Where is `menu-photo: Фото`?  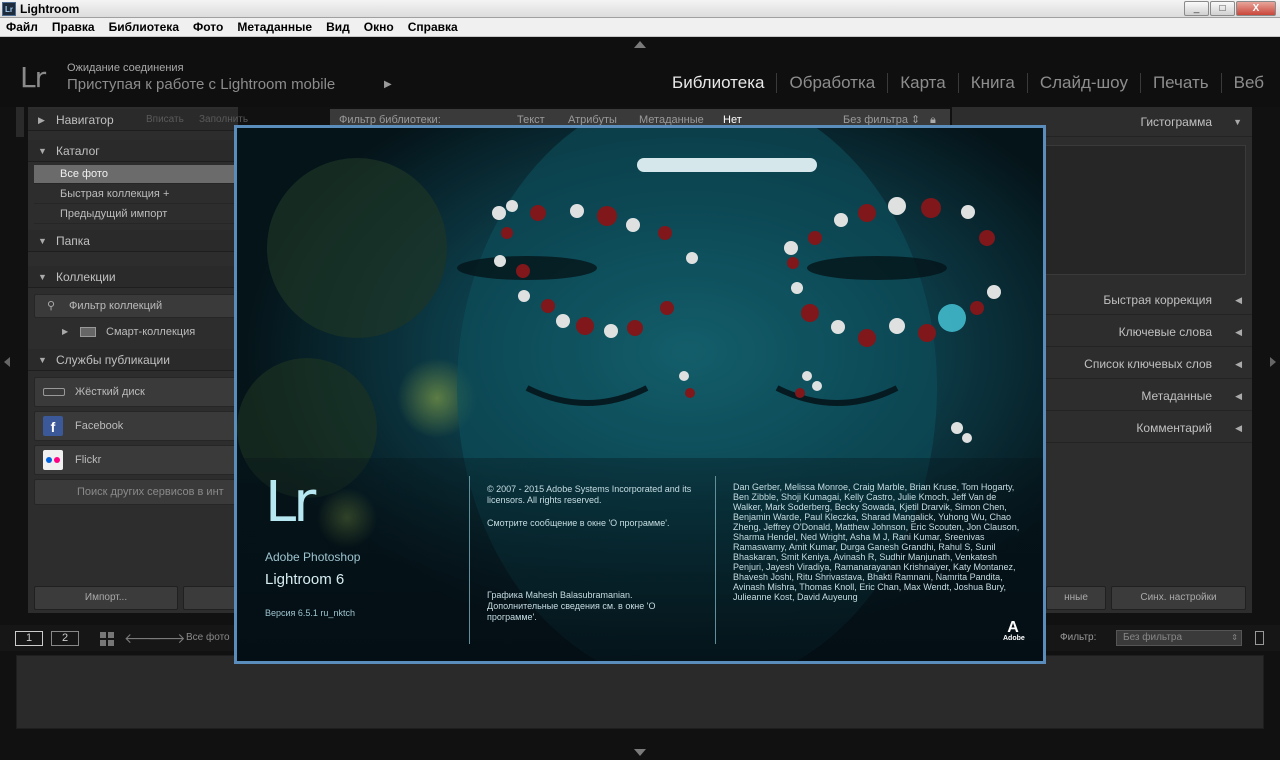 menu-photo: Фото is located at coordinates (211, 27).